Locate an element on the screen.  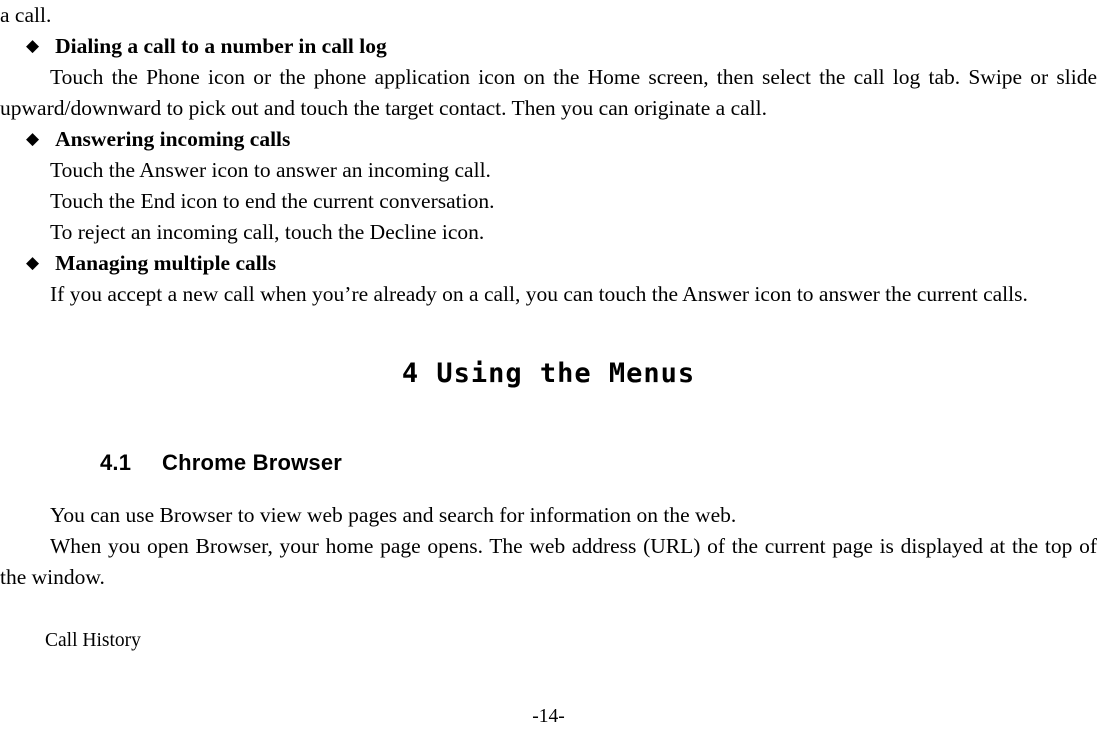
section-title-label: Chrome Browser is located at coordinates (252, 462).